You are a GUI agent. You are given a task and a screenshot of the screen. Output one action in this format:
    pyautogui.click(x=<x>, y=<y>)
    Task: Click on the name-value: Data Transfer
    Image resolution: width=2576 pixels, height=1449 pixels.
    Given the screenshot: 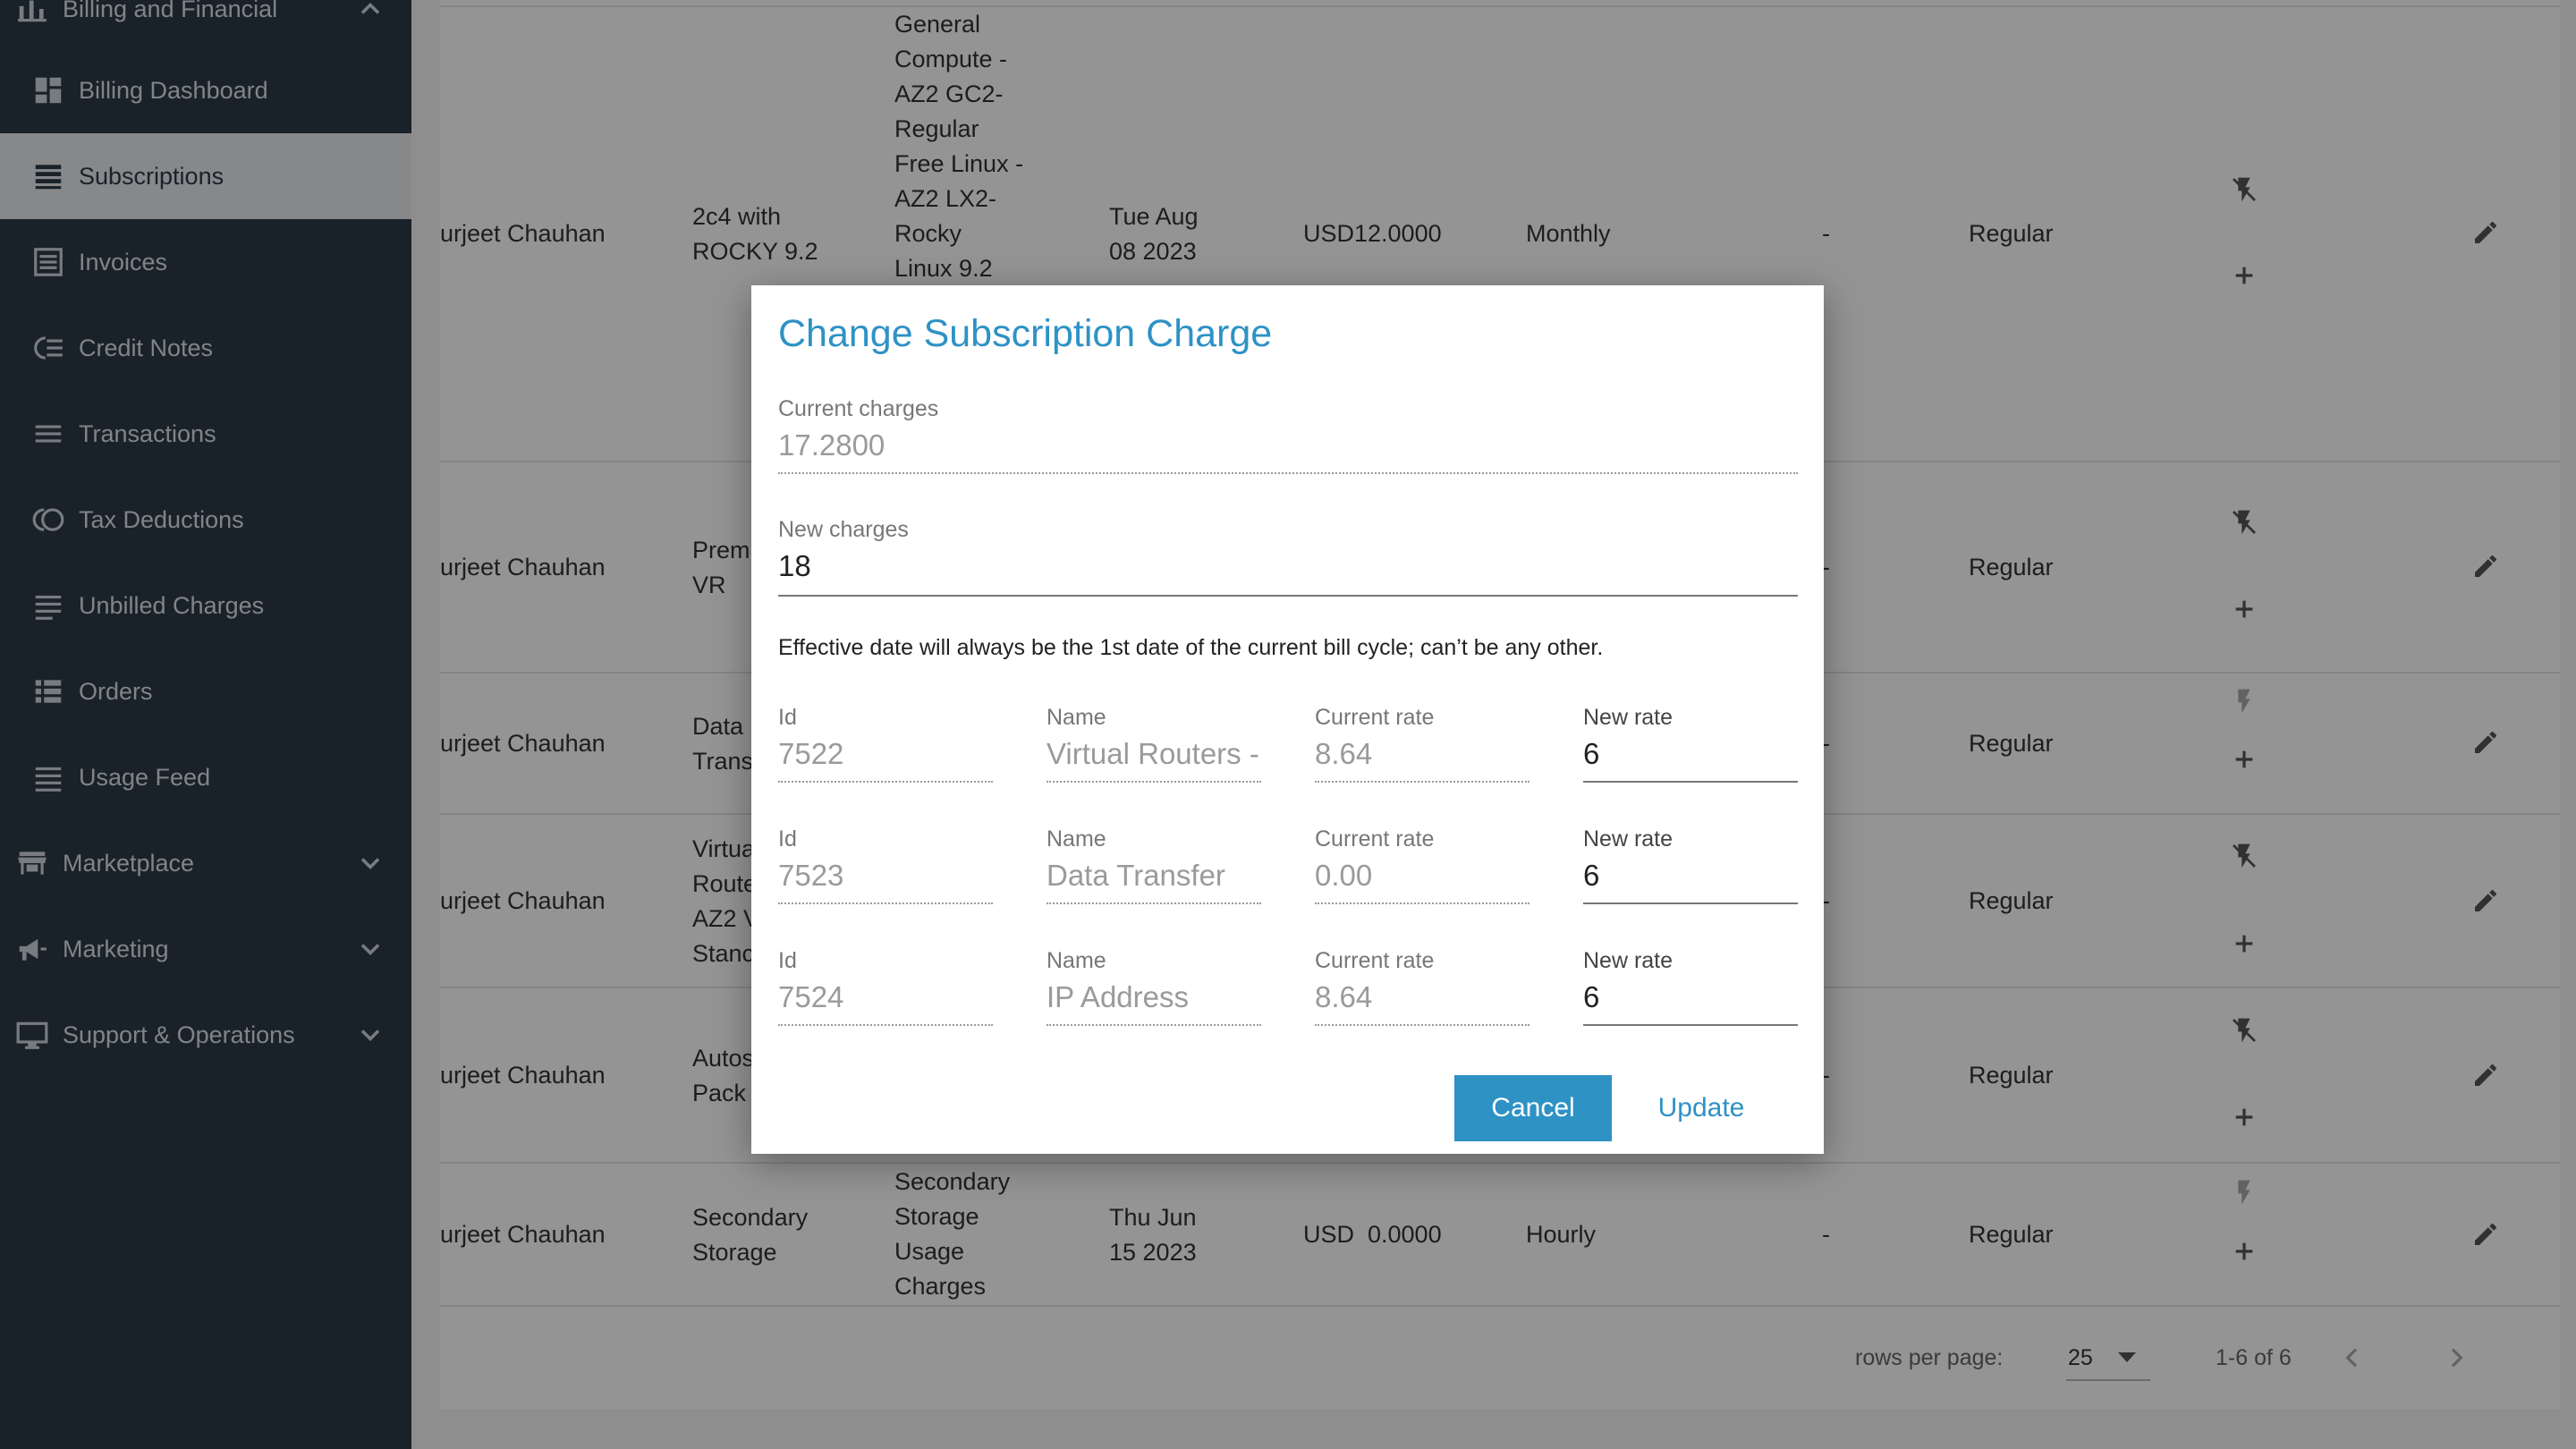 What is the action you would take?
    pyautogui.click(x=1135, y=875)
    